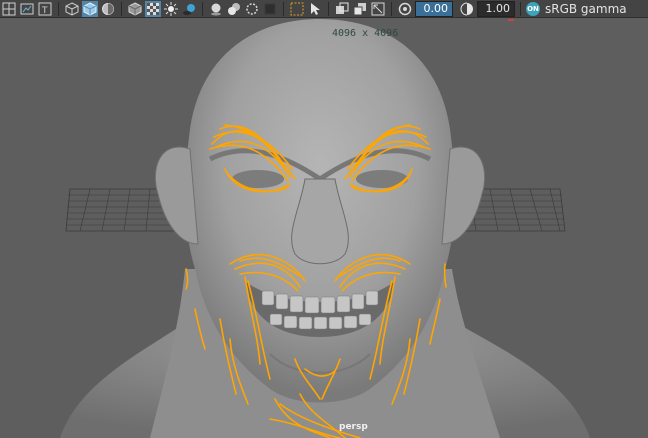 This screenshot has width=648, height=438. I want to click on lights-icon, so click(171, 9).